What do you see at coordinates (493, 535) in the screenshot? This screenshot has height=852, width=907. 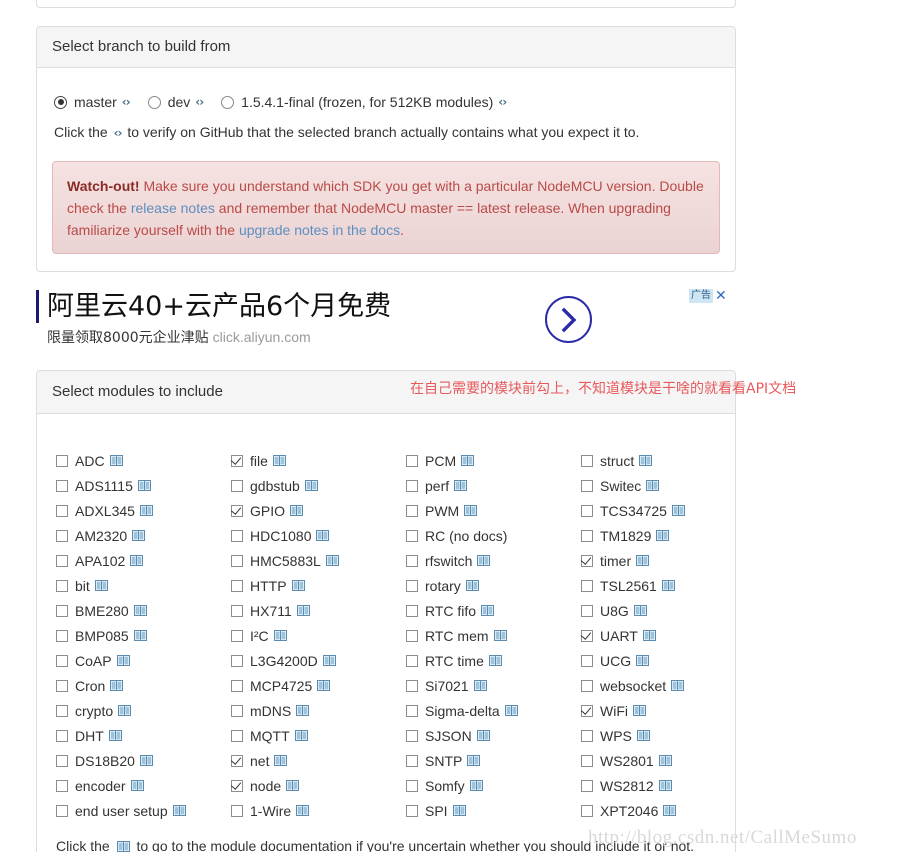 I see `module-row: RC (no docs)` at bounding box center [493, 535].